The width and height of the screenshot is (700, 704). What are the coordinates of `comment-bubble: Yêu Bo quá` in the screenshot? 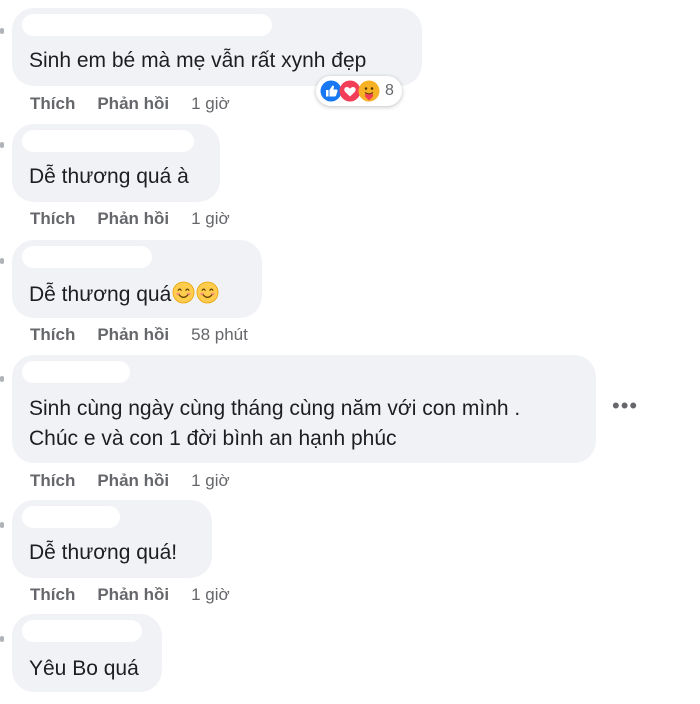 It's located at (87, 653).